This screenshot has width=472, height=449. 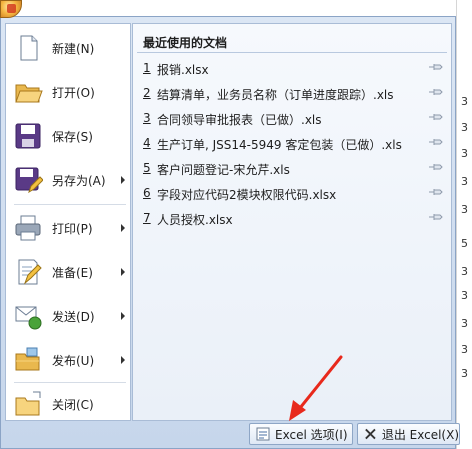 I want to click on recent-documents-title: 最近使用的文档, so click(x=185, y=43).